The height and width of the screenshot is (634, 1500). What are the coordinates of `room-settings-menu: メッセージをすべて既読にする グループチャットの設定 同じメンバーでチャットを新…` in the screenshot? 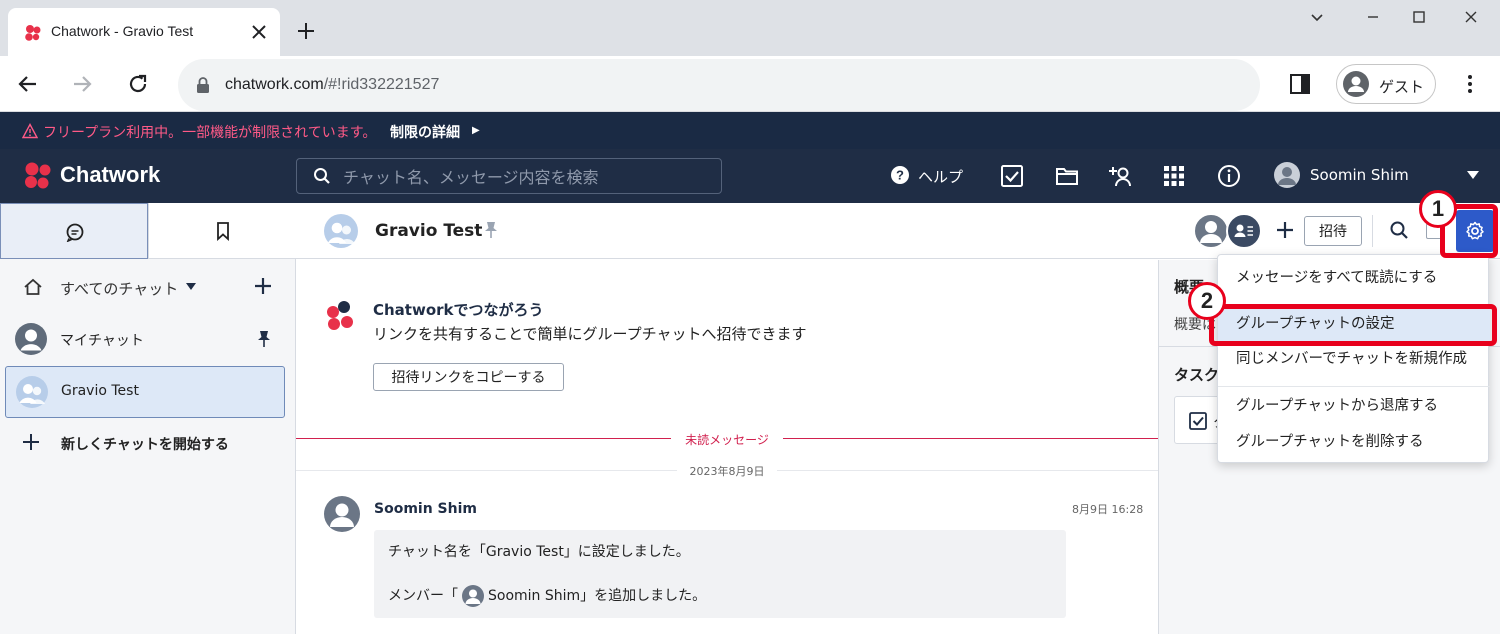 It's located at (1353, 358).